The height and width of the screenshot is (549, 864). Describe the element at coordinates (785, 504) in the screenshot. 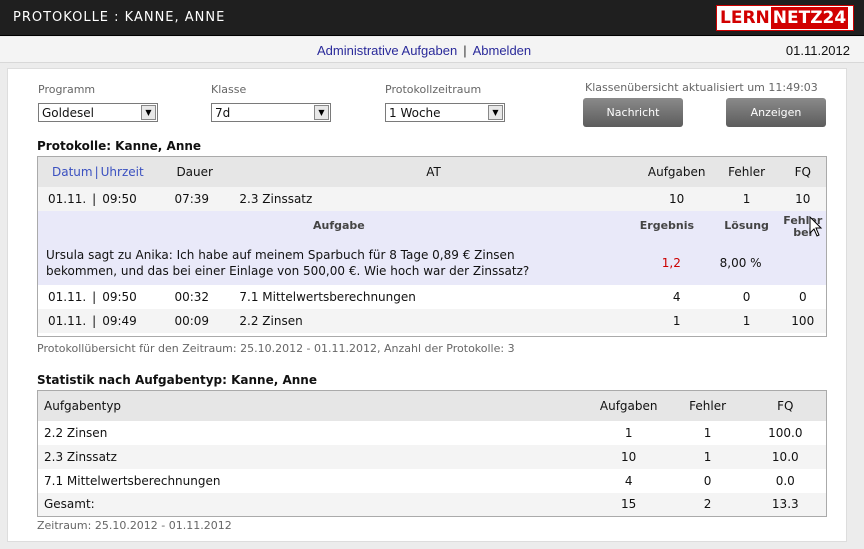

I see `stats-total-fq: 13.3` at that location.